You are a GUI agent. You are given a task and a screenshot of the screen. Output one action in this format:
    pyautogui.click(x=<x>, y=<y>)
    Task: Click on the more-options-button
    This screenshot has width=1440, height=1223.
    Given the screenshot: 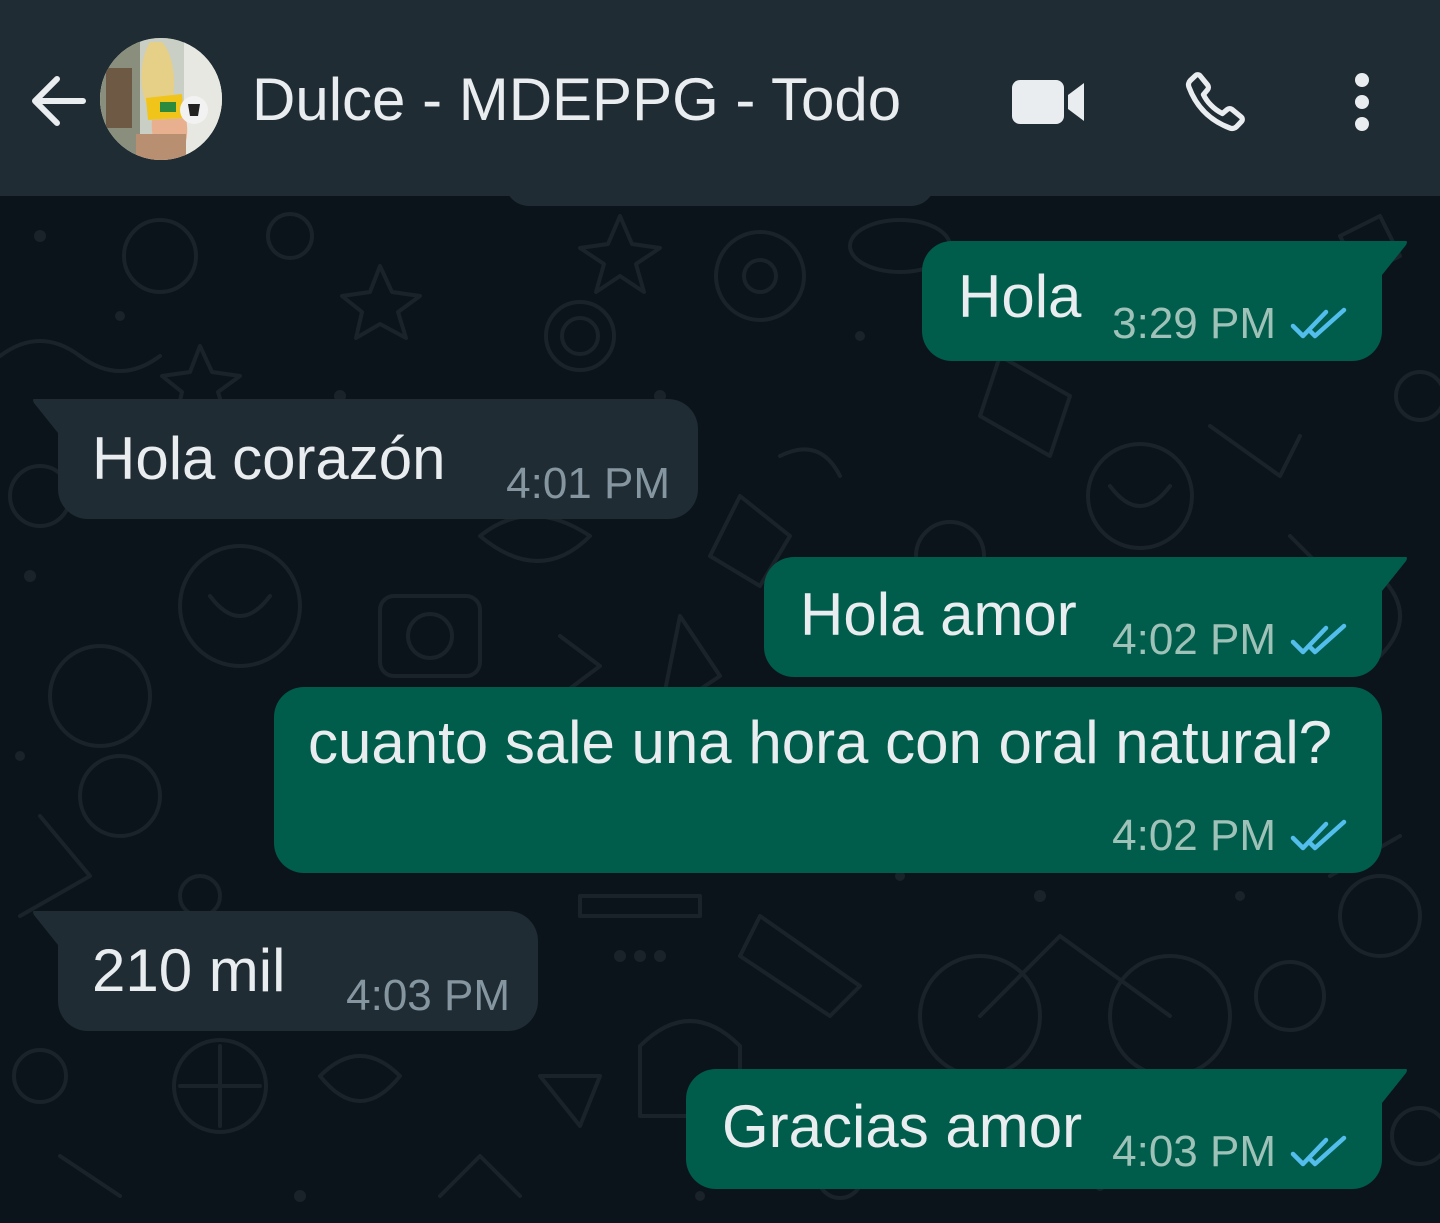 What is the action you would take?
    pyautogui.click(x=1362, y=102)
    